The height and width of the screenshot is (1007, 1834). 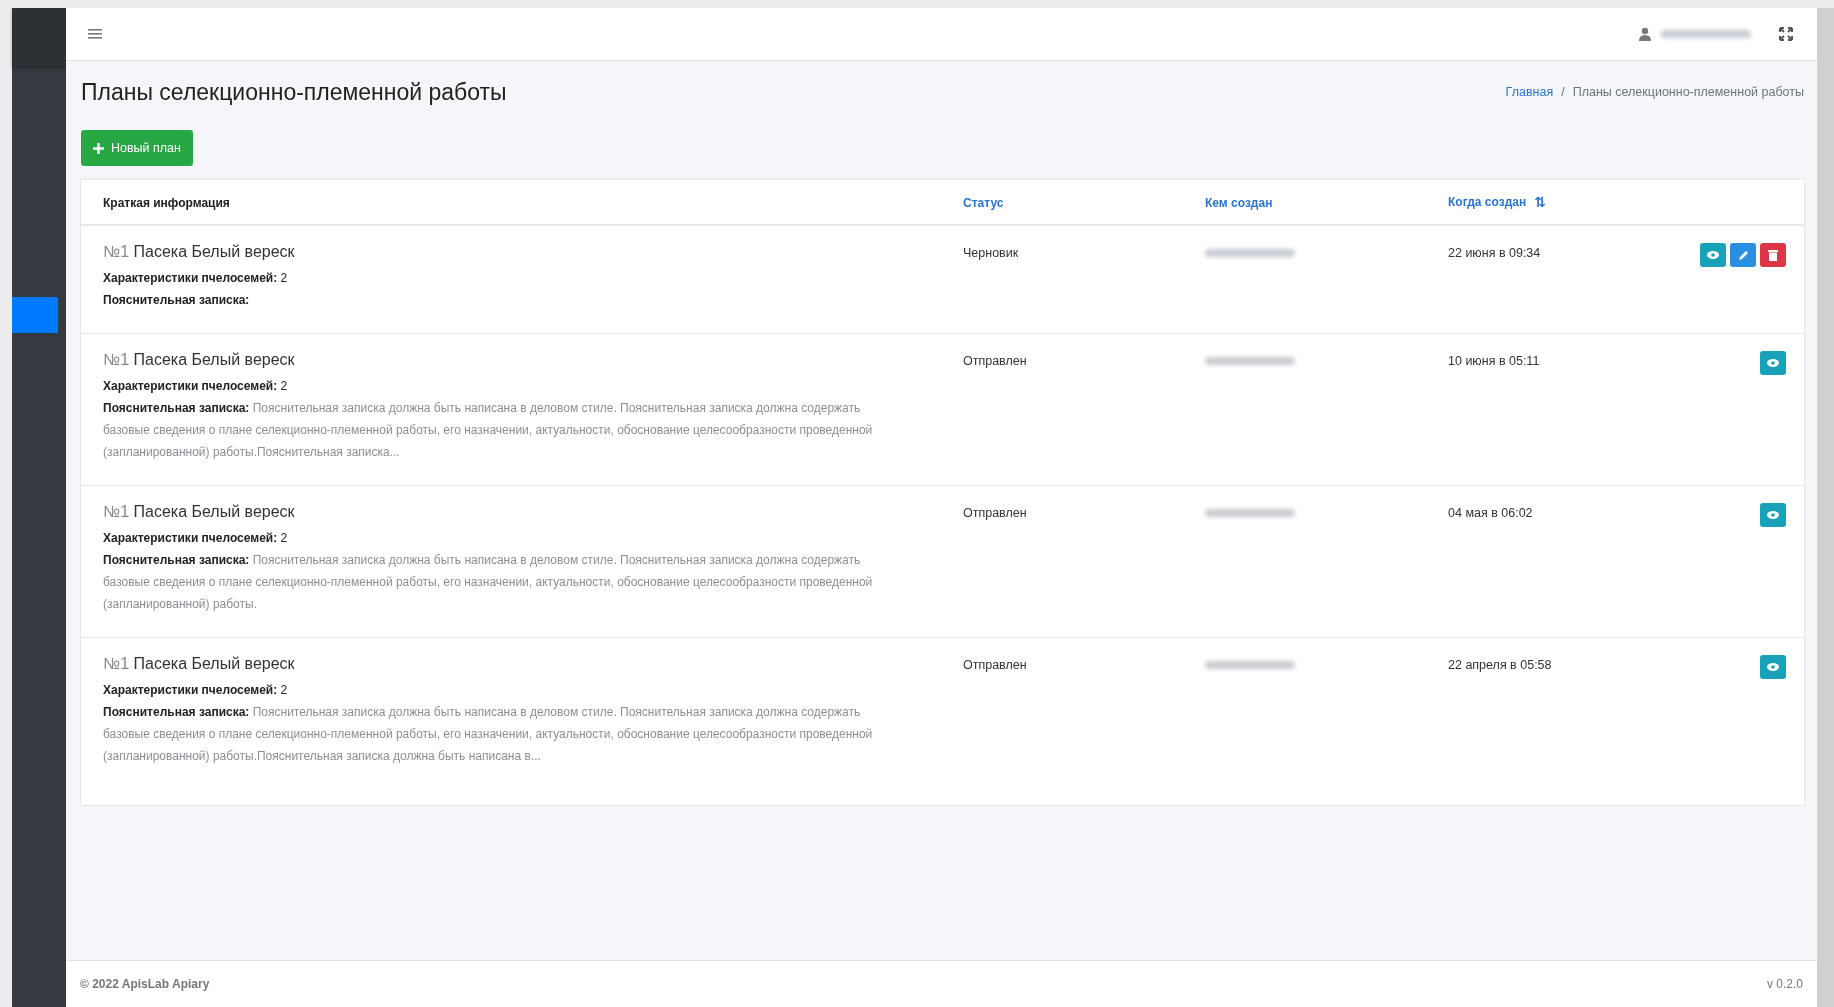 I want to click on breadcrumb-link: Главная, so click(x=1529, y=92).